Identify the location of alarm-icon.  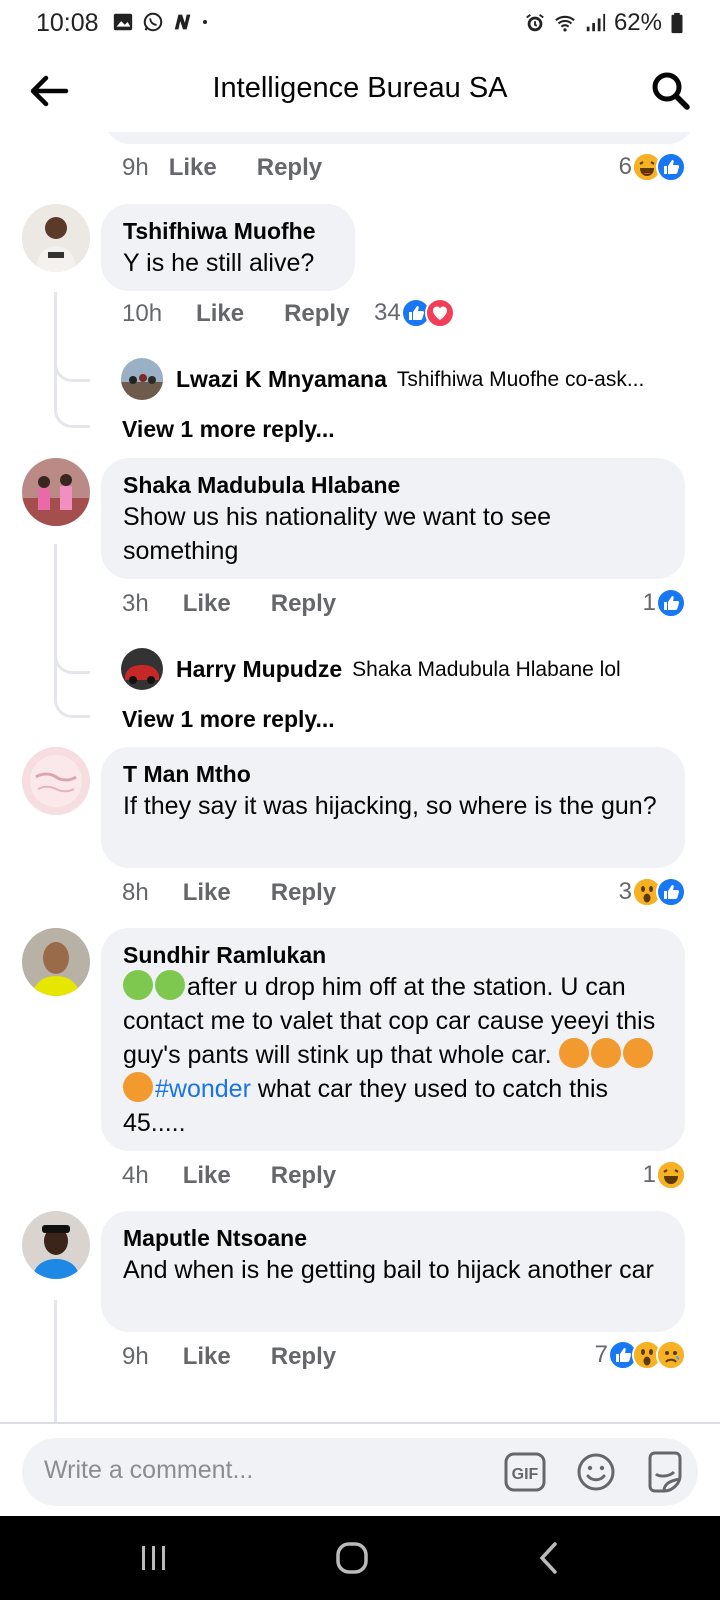
(535, 23).